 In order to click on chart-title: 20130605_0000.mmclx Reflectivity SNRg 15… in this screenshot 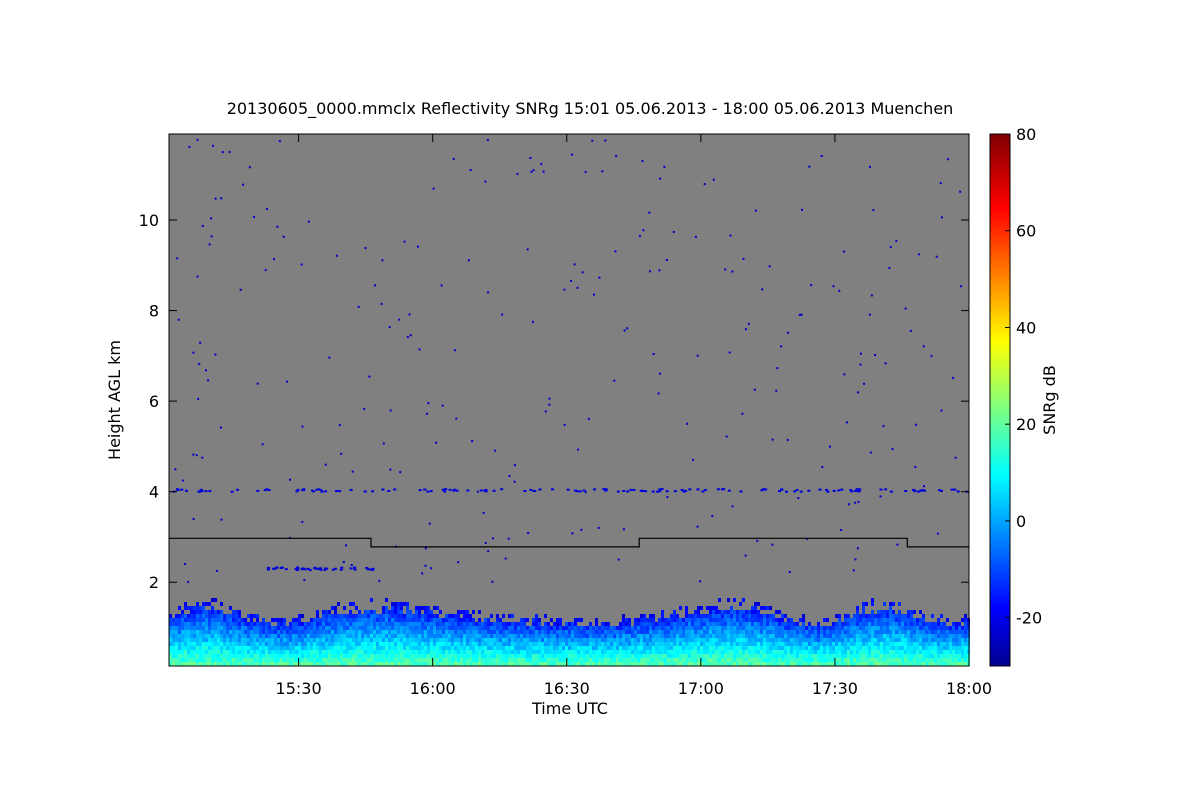, I will do `click(590, 109)`.